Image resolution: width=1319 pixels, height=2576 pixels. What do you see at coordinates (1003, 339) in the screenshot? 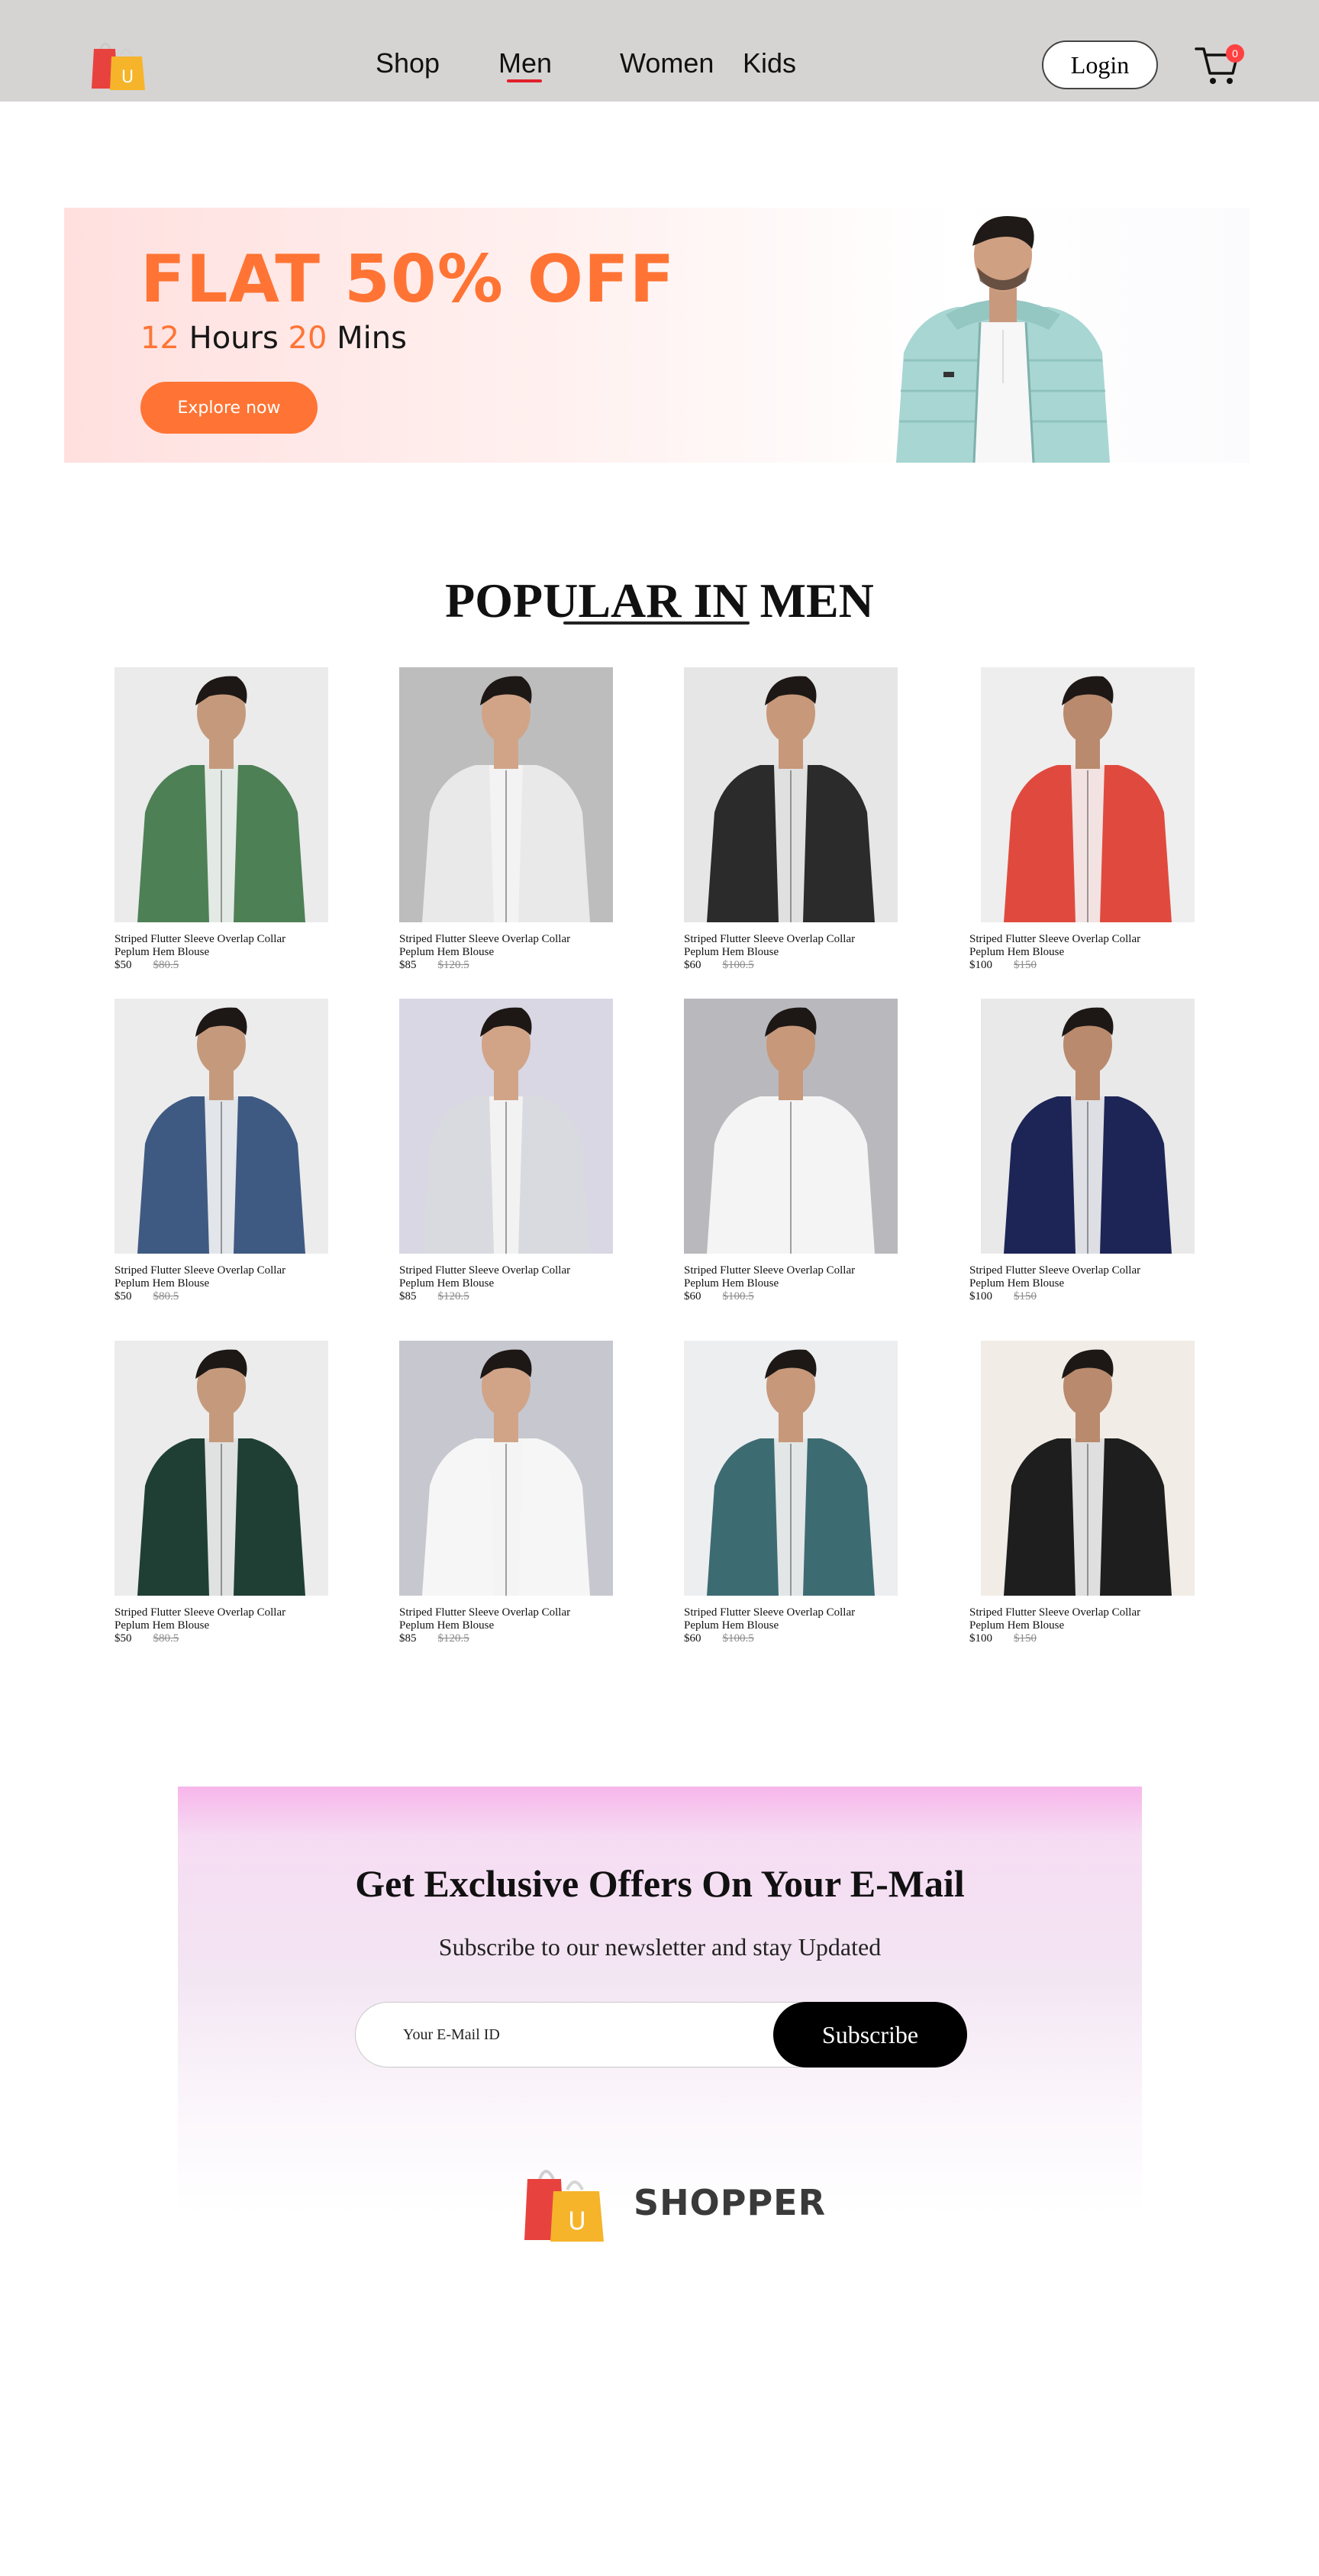
I see `hero-model-photo` at bounding box center [1003, 339].